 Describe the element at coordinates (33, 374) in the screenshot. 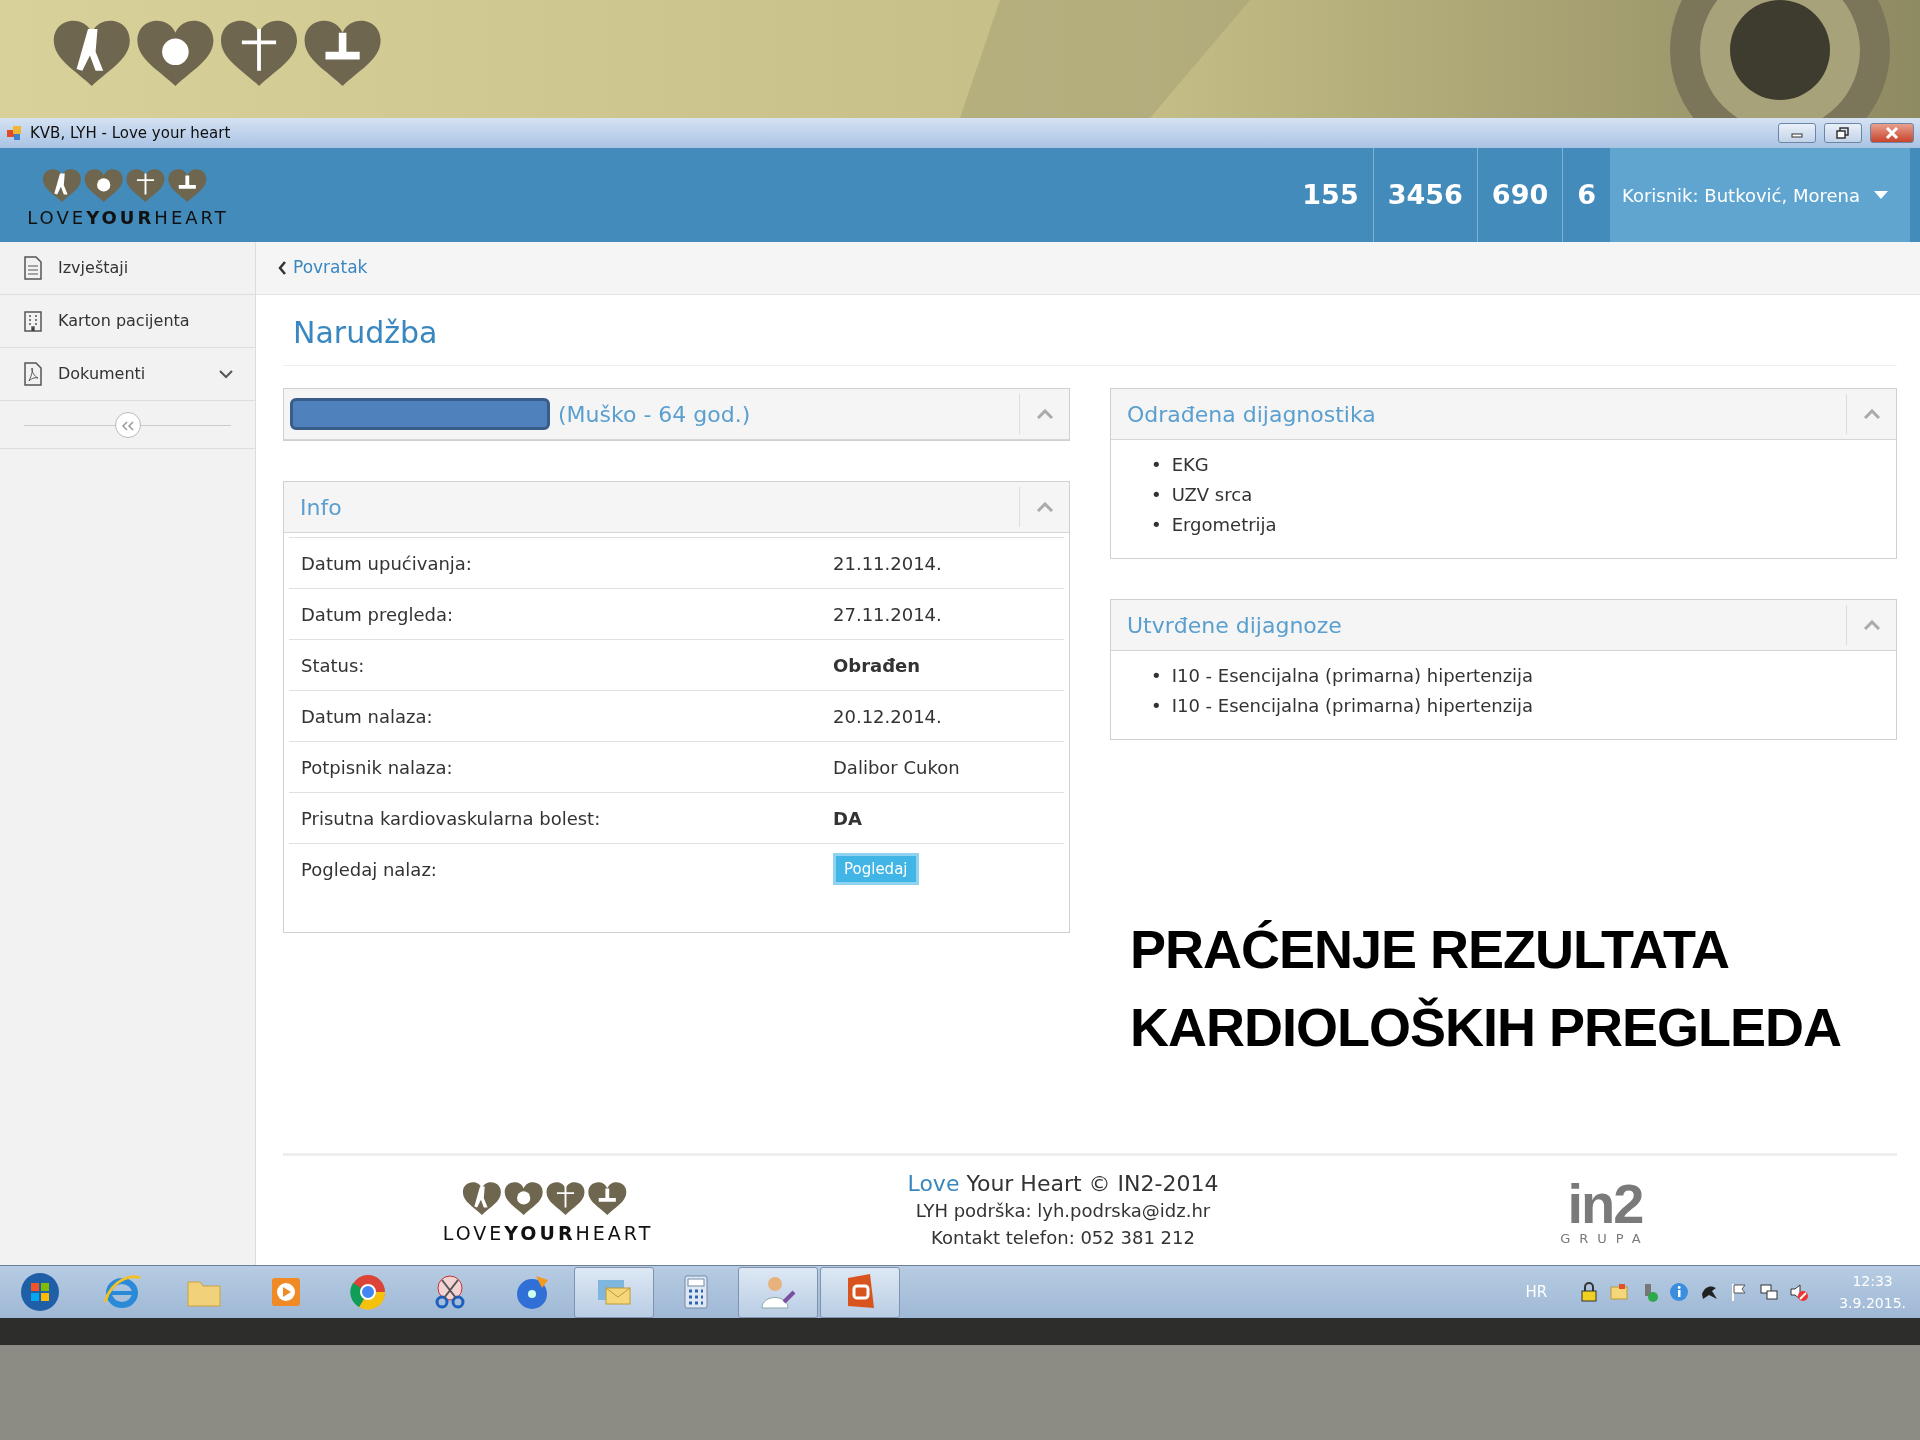

I see `pdf-icon` at that location.